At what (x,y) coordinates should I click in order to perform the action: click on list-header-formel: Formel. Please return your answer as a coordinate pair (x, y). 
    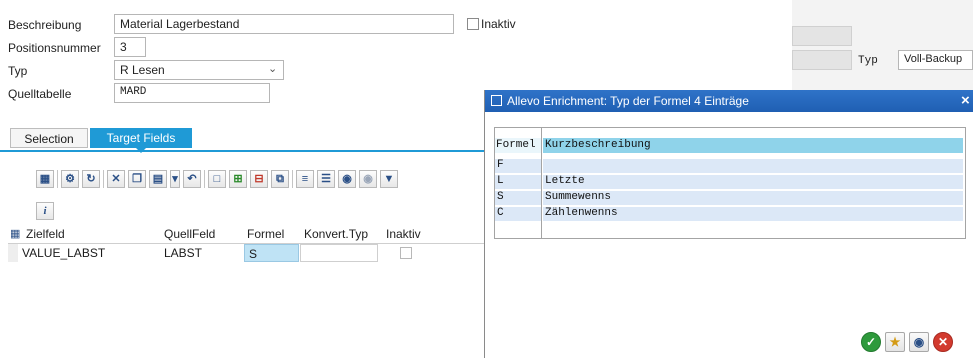
    Looking at the image, I should click on (518, 145).